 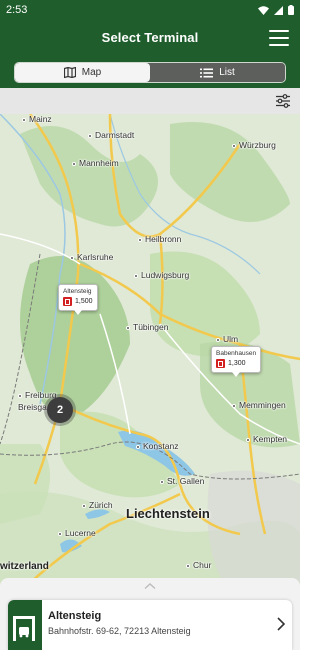 What do you see at coordinates (24, 628) in the screenshot?
I see `fuel-station-icon` at bounding box center [24, 628].